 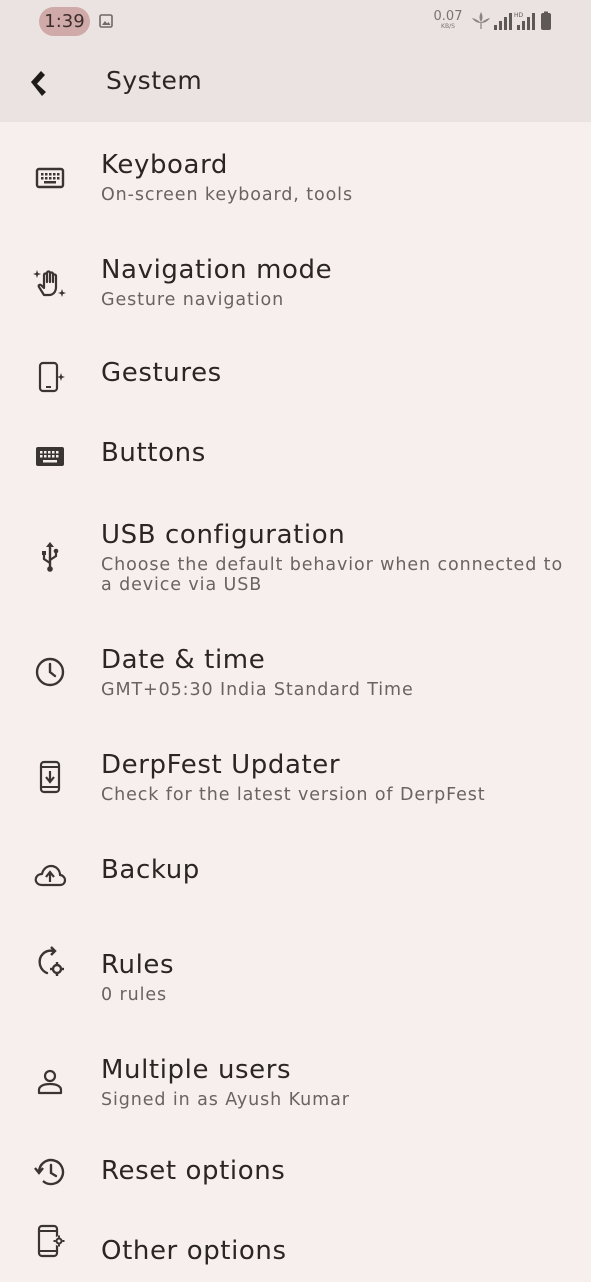 What do you see at coordinates (106, 21) in the screenshot?
I see `image-icon` at bounding box center [106, 21].